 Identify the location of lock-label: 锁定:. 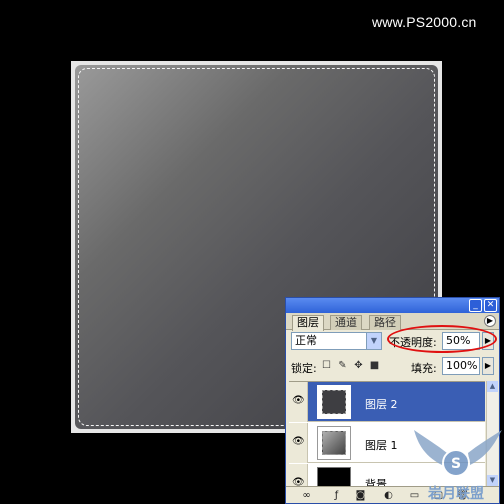
(304, 368).